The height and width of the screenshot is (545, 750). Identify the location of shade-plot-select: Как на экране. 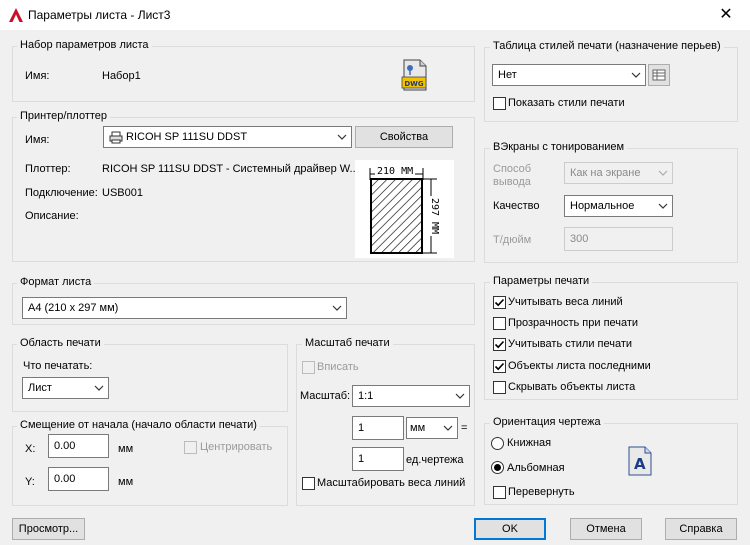
(618, 173).